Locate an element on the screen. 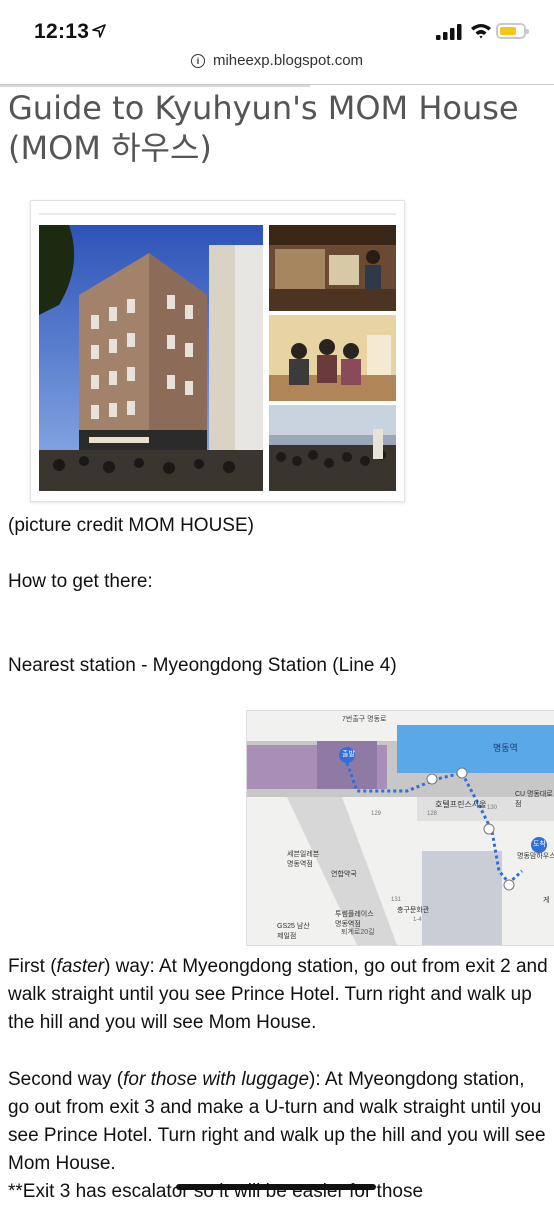  map-label-14: 1-4 is located at coordinates (417, 920).